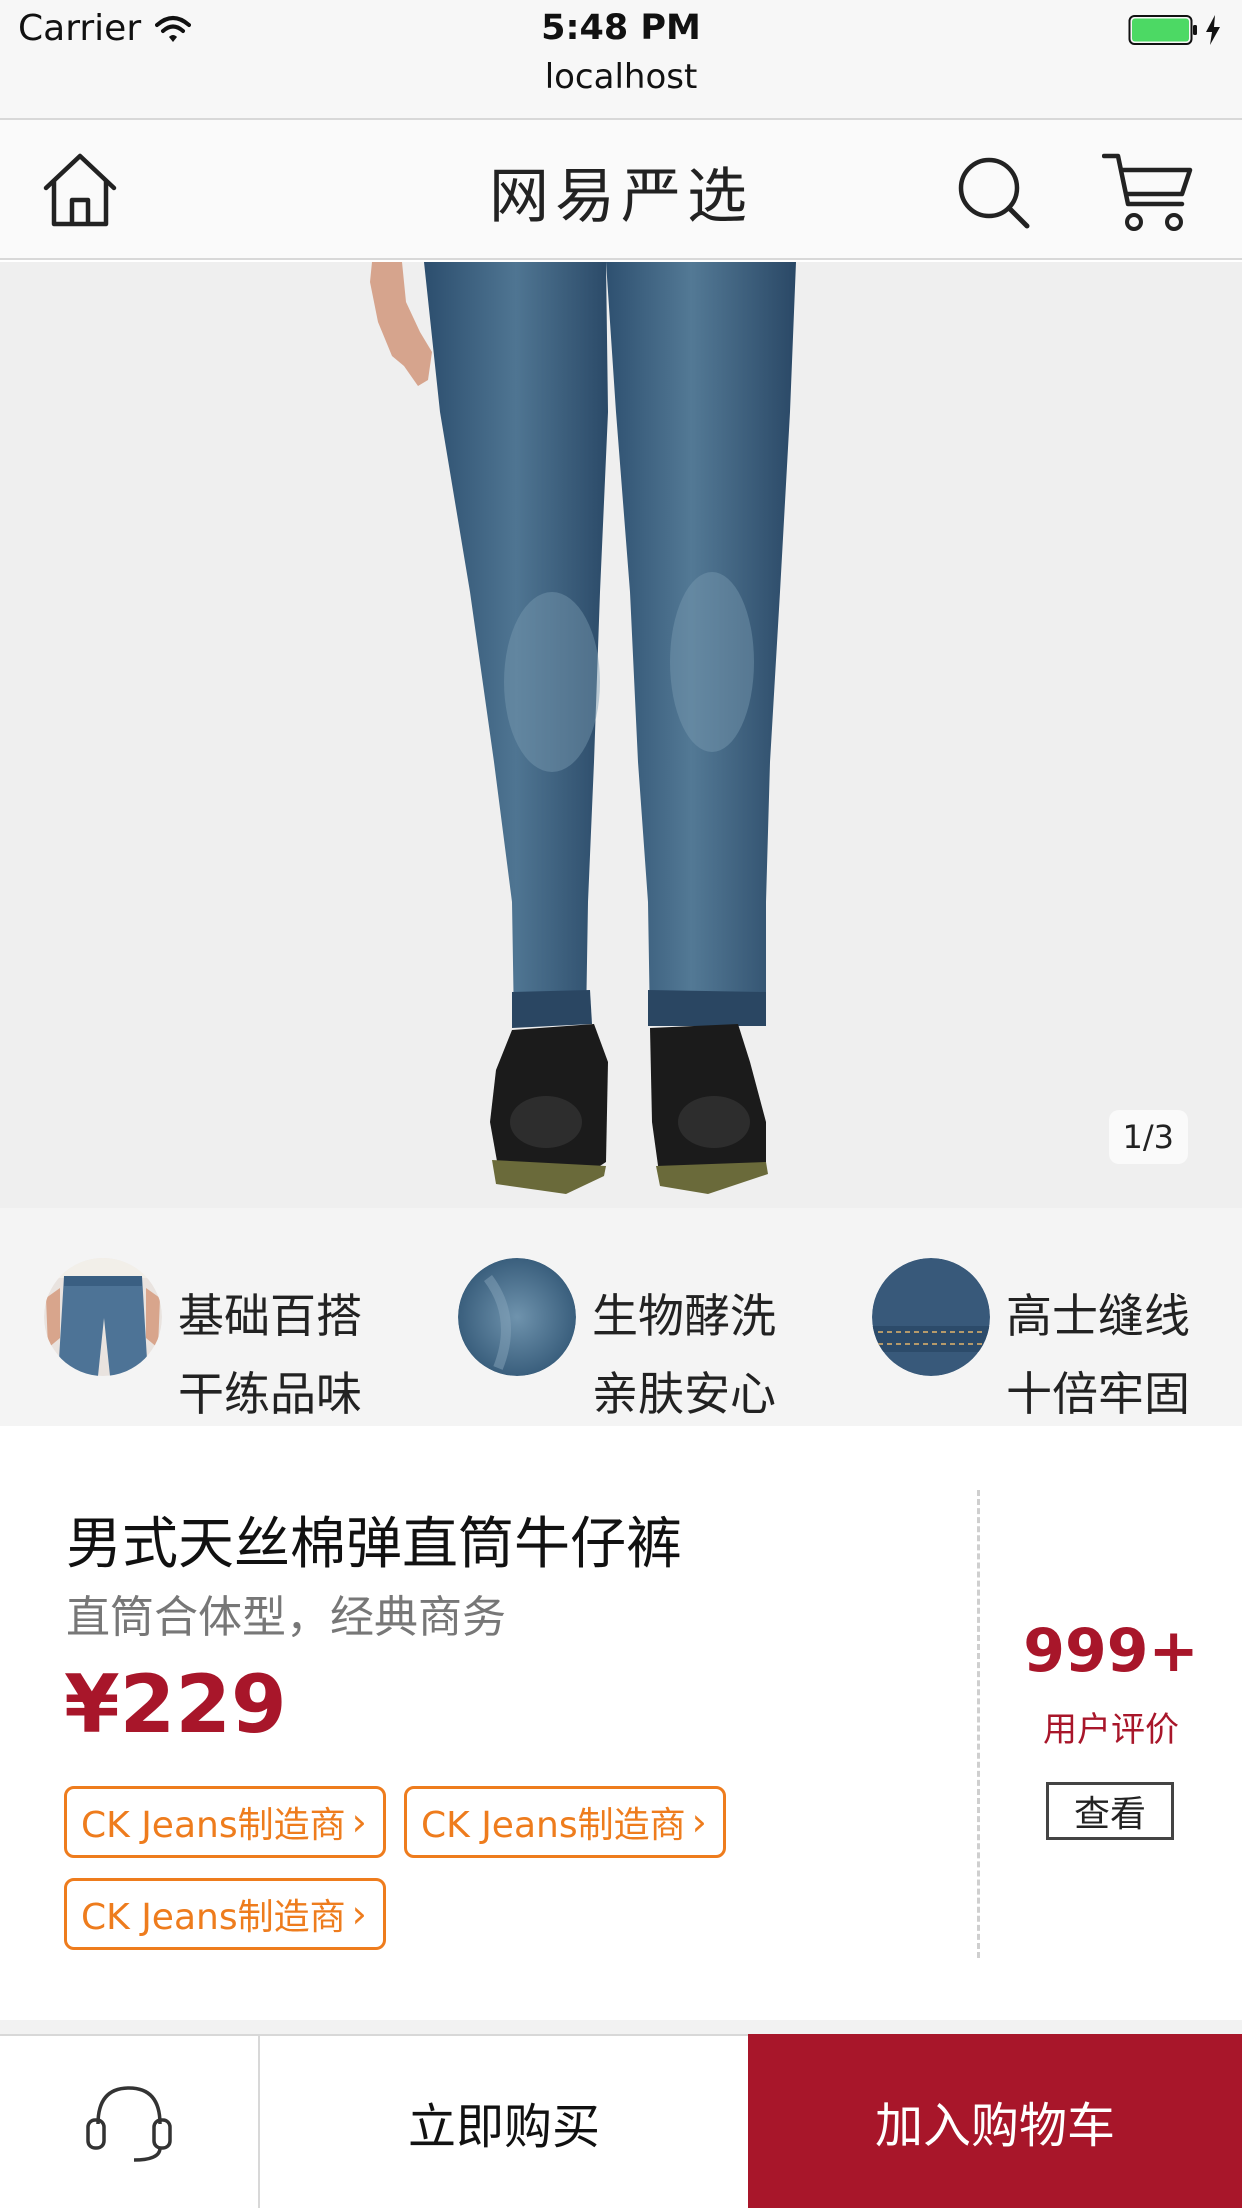 Image resolution: width=1242 pixels, height=2208 pixels. Describe the element at coordinates (1110, 1811) in the screenshot. I see `view-reviews-button: 查看` at that location.